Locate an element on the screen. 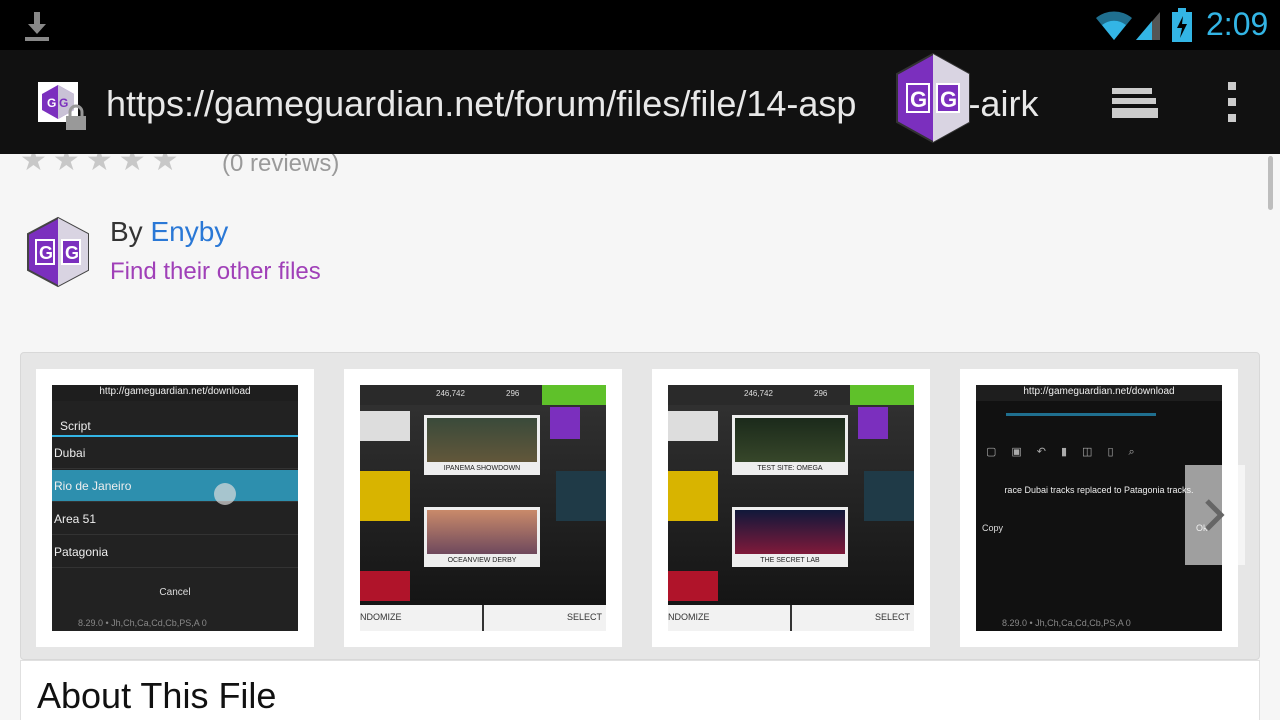 The image size is (1280, 720). wifi-icon is located at coordinates (1114, 25).